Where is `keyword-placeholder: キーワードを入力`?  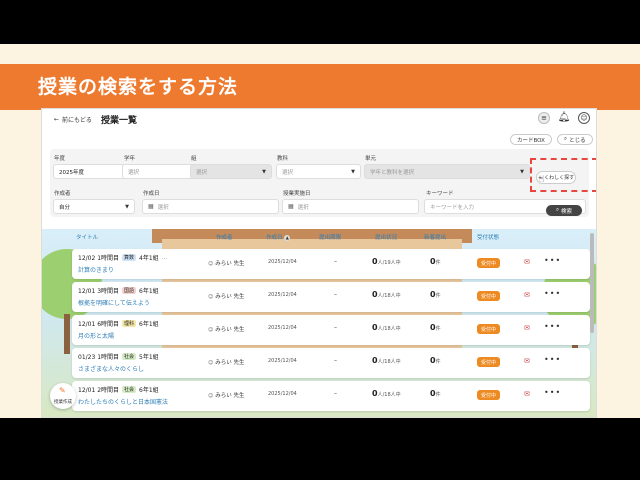
keyword-placeholder: キーワードを入力 is located at coordinates (452, 207).